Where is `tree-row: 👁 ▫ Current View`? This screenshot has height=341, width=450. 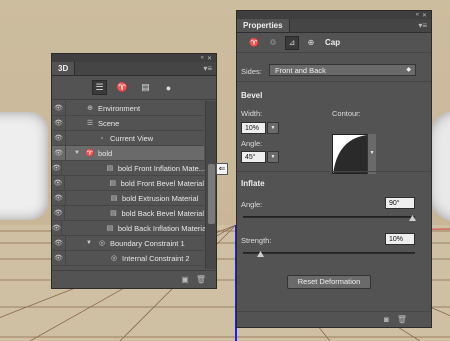
tree-row: 👁 ▫ Current View is located at coordinates (128, 138).